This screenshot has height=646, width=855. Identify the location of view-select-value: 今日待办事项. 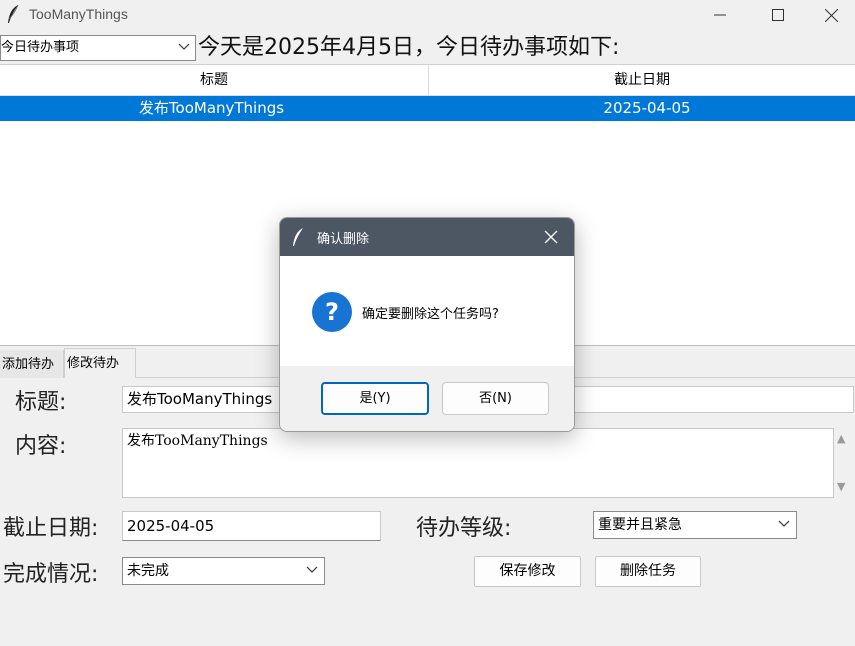
(40, 47).